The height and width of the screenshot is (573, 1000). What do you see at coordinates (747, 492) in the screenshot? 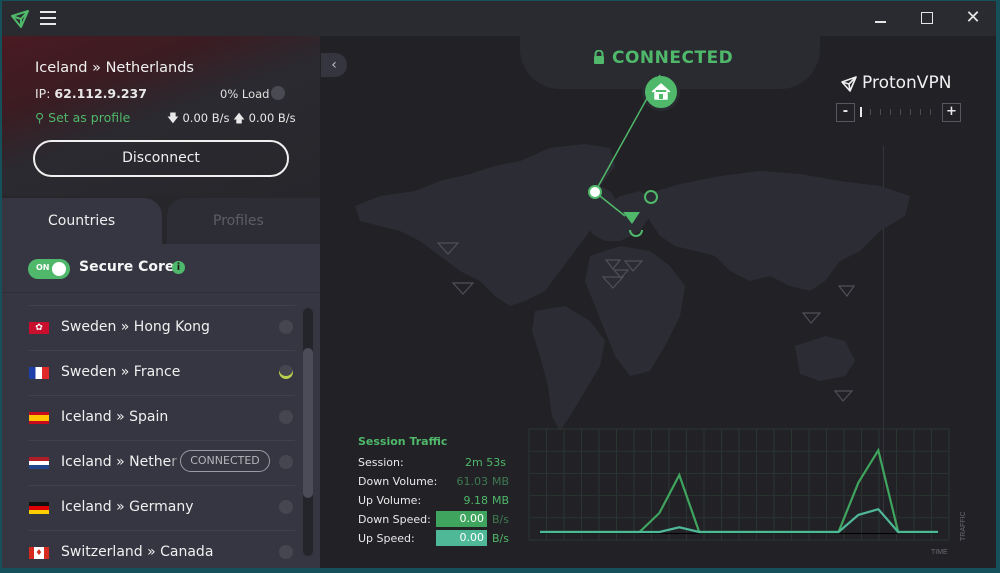
I see `traffic-chart: TIME TRAFFIC` at bounding box center [747, 492].